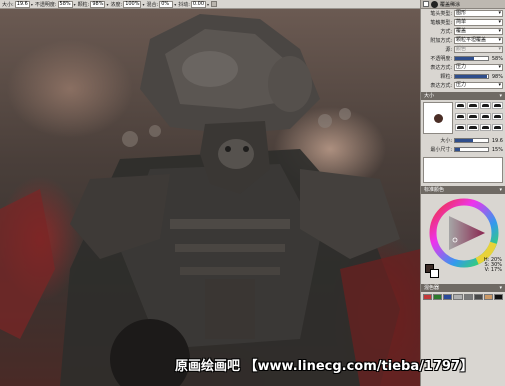 The height and width of the screenshot is (386, 505). Describe the element at coordinates (448, 50) in the screenshot. I see `property-label: 源:` at that location.